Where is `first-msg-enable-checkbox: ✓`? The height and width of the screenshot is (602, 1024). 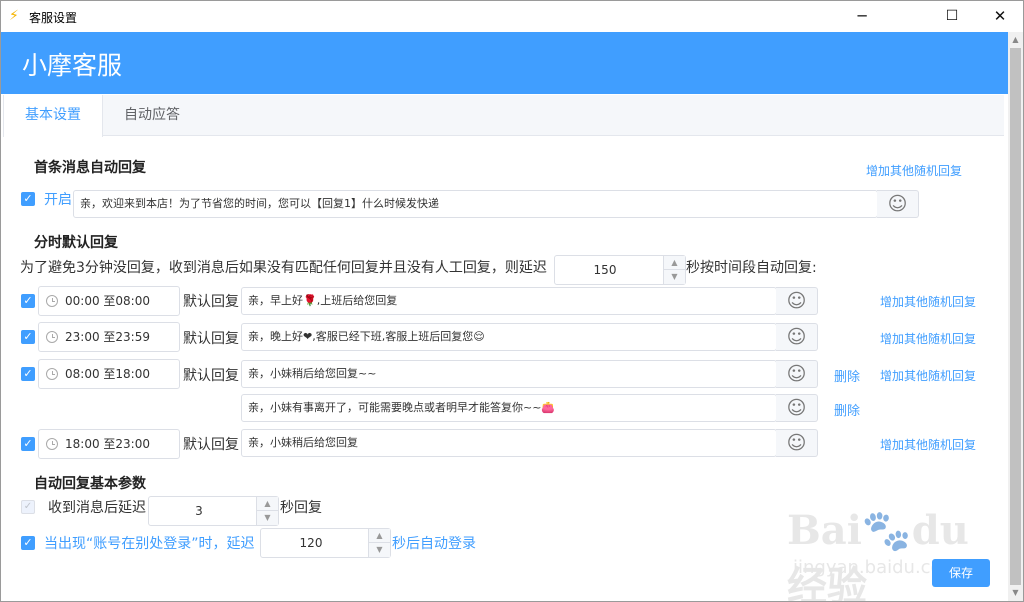
first-msg-enable-checkbox: ✓ is located at coordinates (28, 199).